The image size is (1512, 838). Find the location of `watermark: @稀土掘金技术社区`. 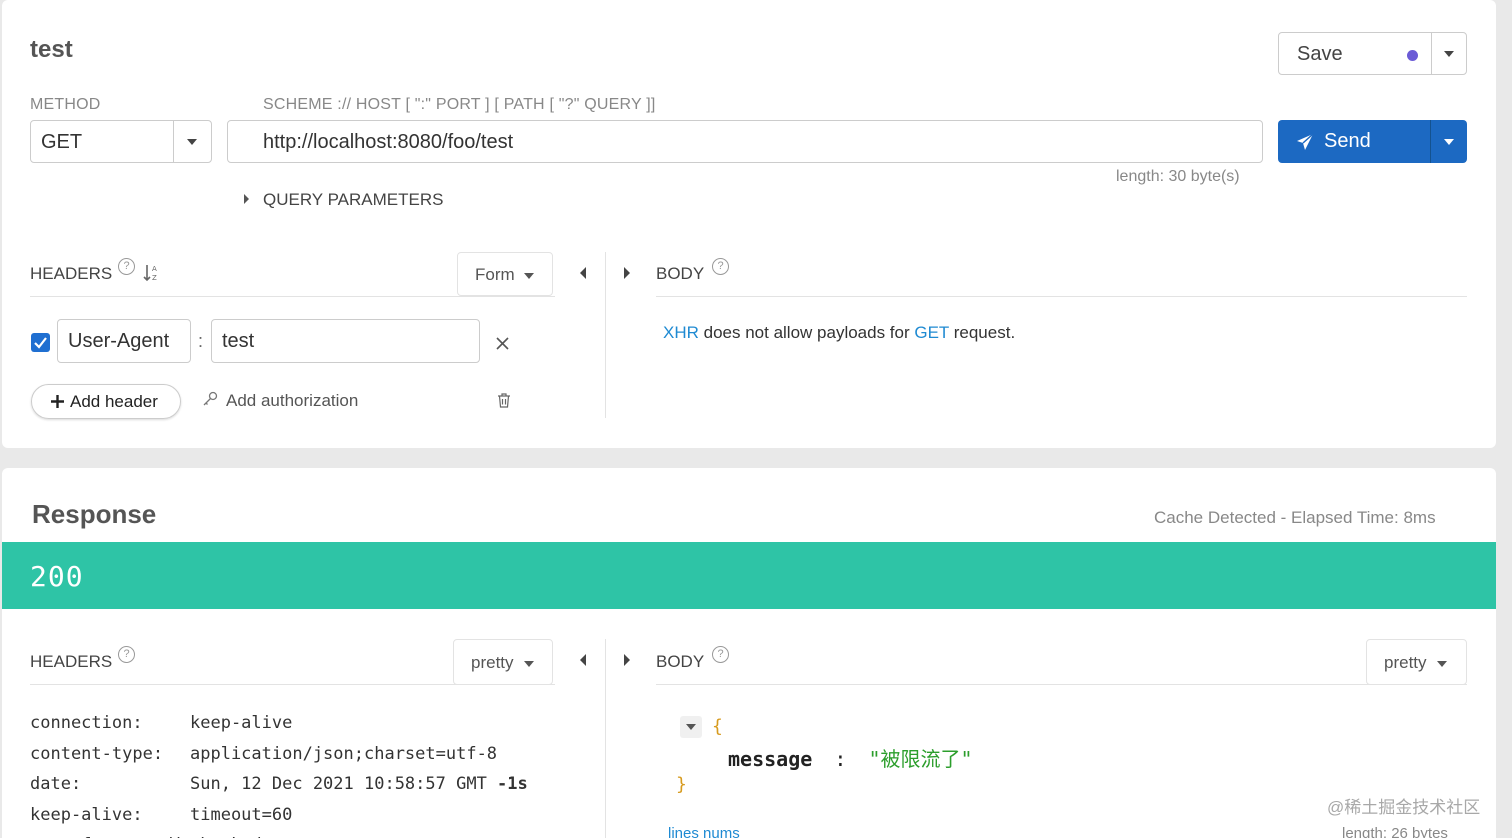

watermark: @稀土掘金技术社区 is located at coordinates (1404, 807).